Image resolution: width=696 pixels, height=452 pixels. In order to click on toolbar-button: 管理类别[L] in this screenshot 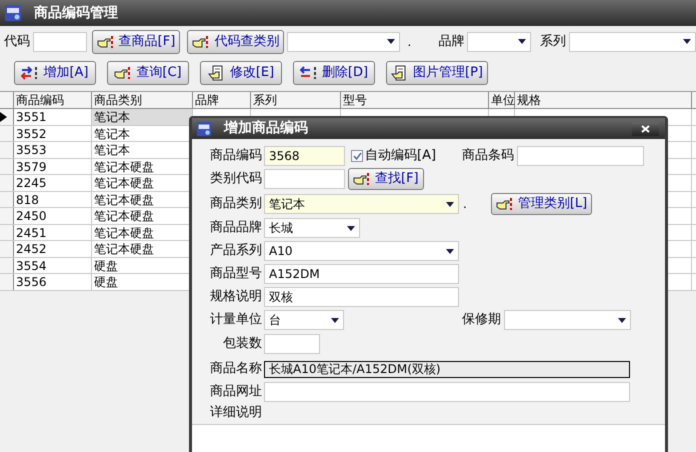, I will do `click(541, 204)`.